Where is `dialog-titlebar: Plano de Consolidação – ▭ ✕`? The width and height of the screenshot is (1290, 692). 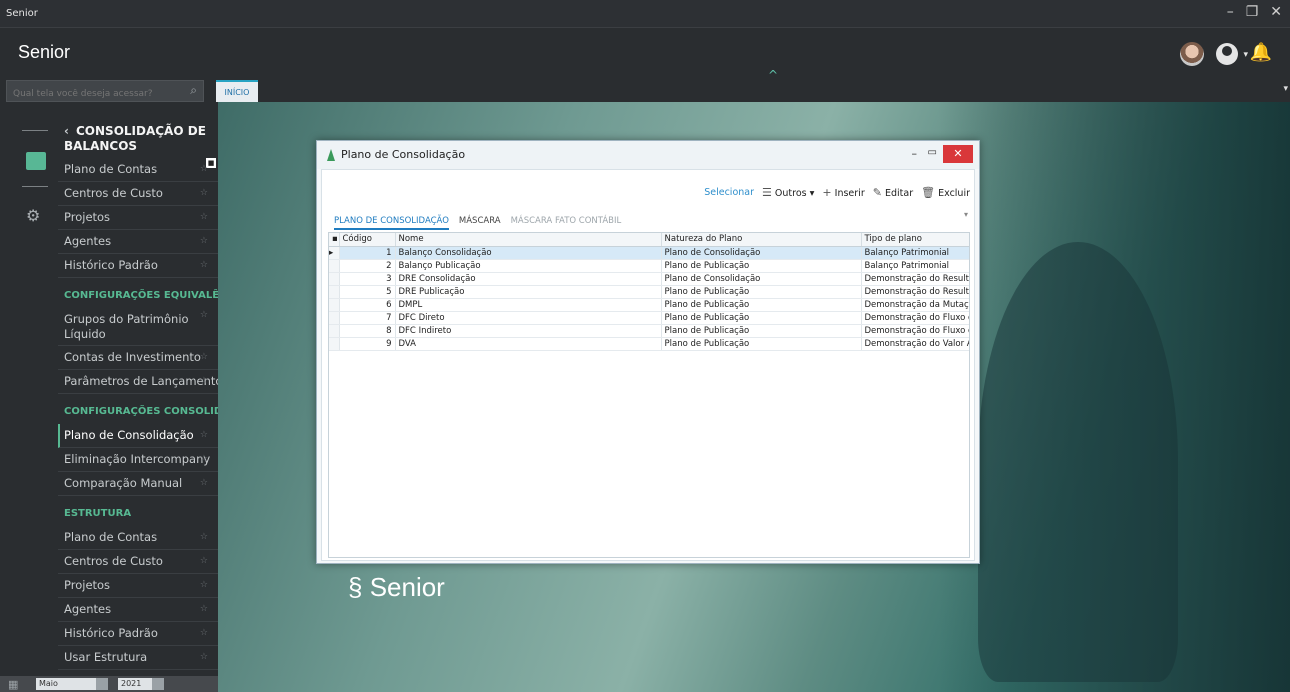 dialog-titlebar: Plano de Consolidação – ▭ ✕ is located at coordinates (648, 155).